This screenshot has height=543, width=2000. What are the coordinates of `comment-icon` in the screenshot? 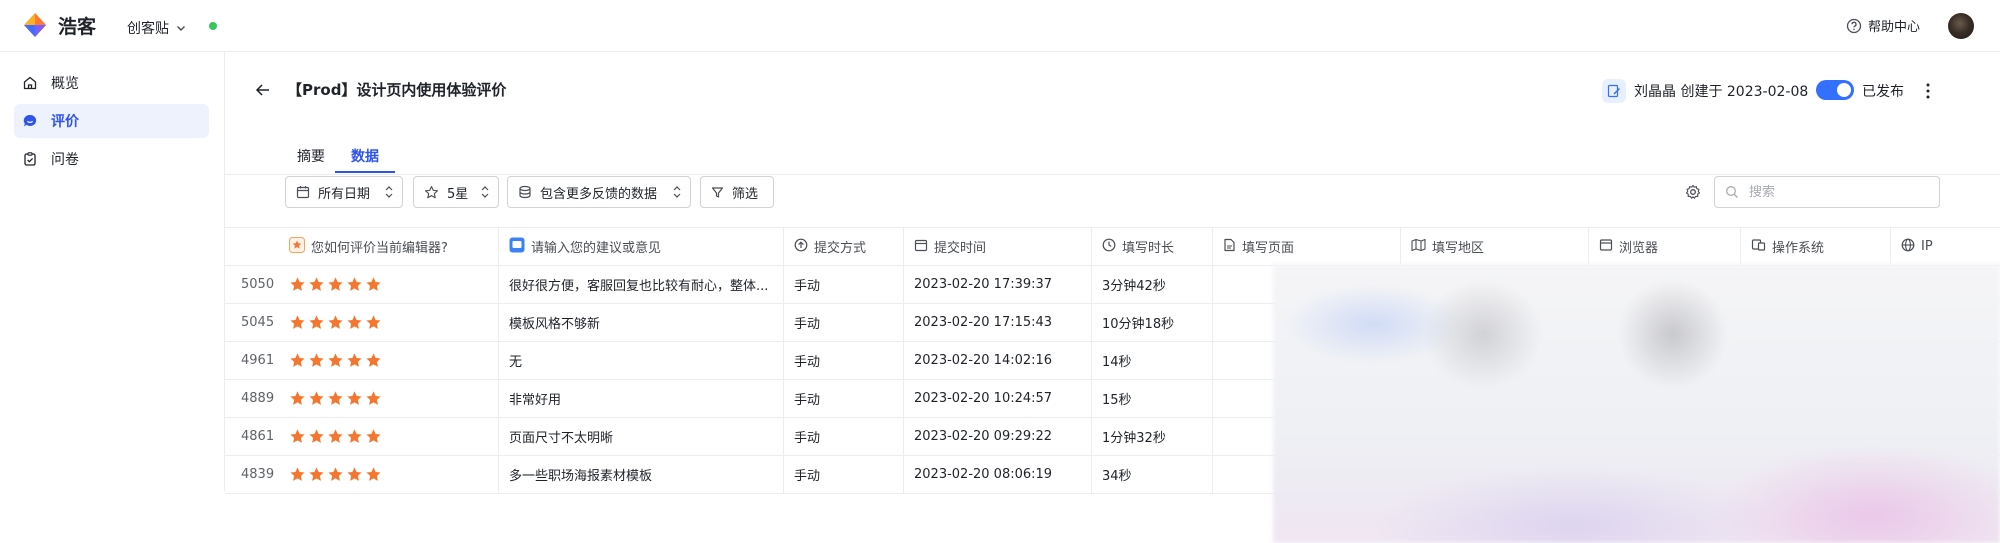 It's located at (517, 247).